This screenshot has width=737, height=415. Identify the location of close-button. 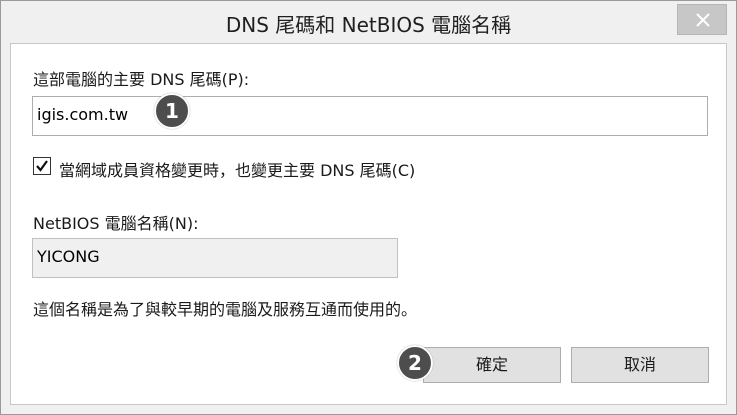
(702, 19).